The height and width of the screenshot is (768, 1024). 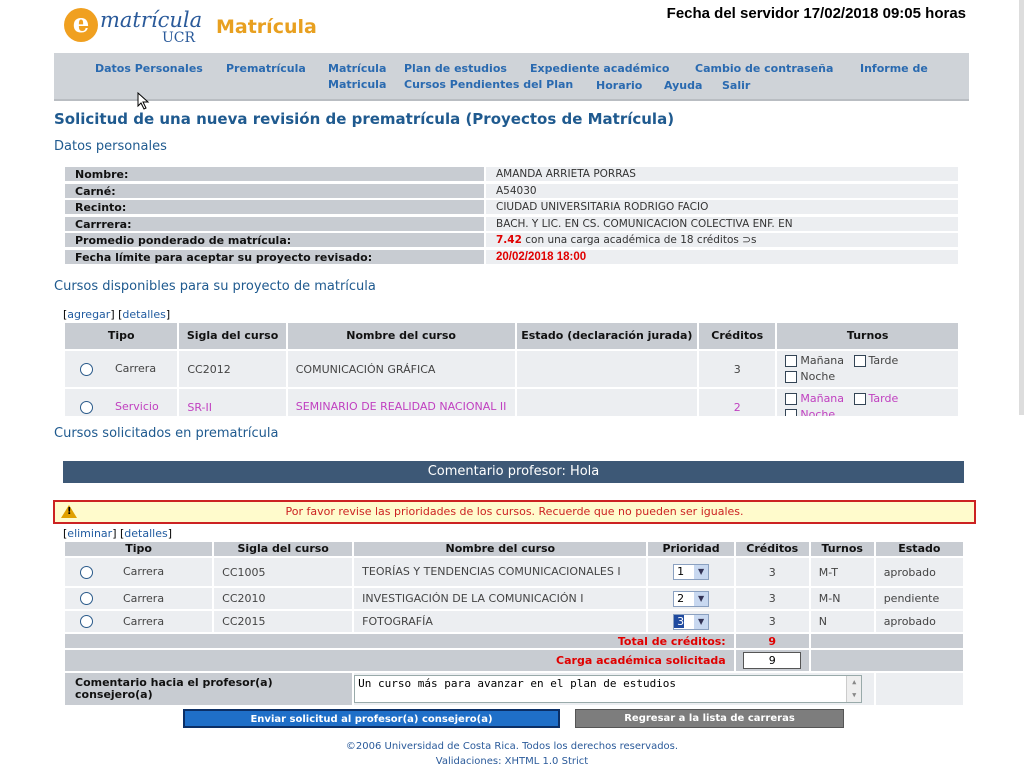 I want to click on requested-heading: Cursos solicitados en prematrícula, so click(x=166, y=433).